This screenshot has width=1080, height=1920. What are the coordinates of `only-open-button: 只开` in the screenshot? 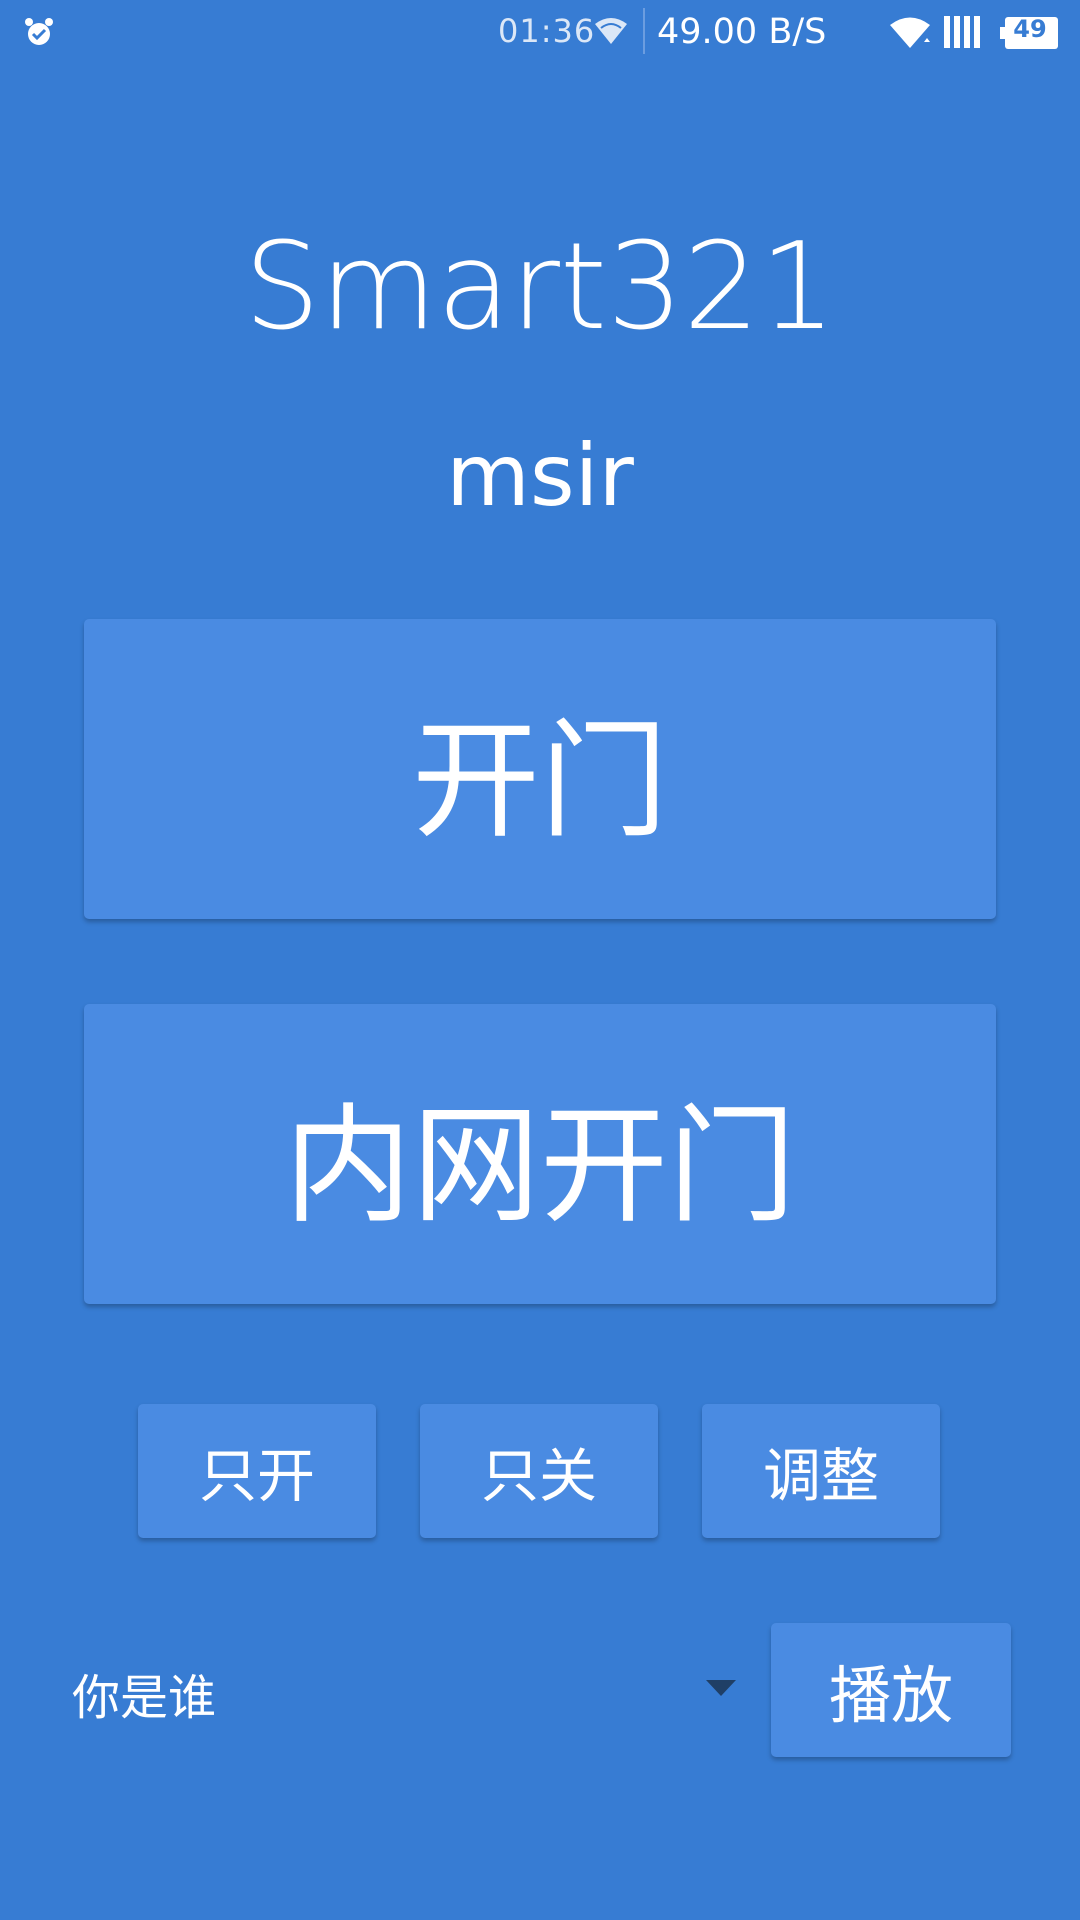 It's located at (257, 1471).